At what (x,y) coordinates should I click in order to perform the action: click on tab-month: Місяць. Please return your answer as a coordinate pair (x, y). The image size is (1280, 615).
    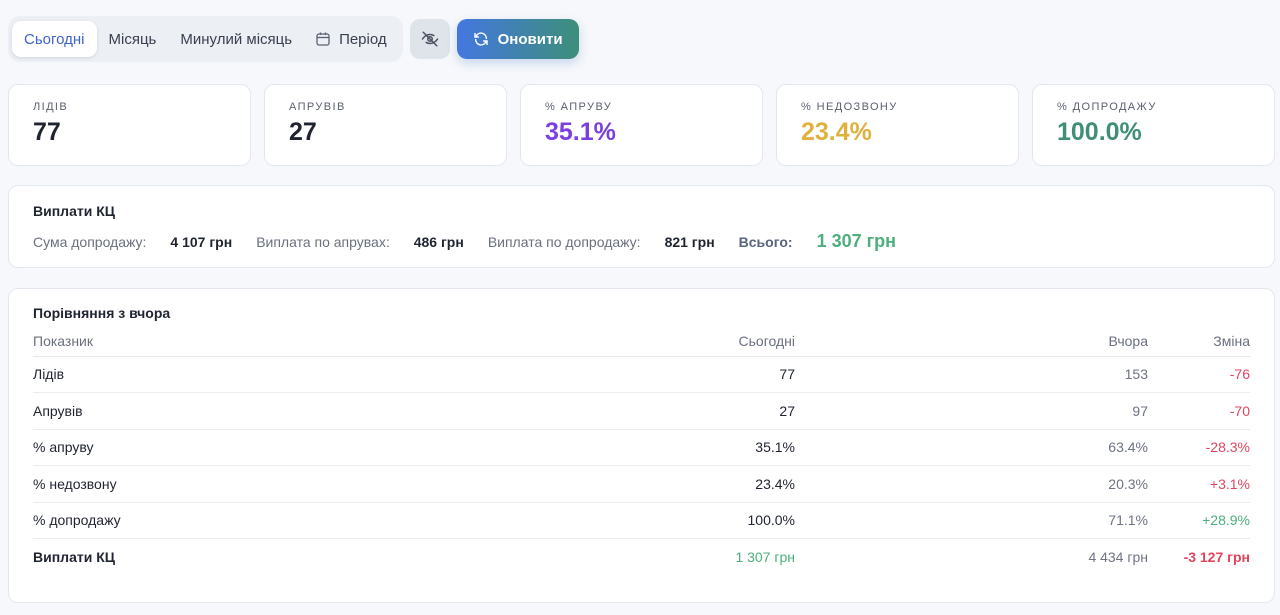
    Looking at the image, I should click on (133, 39).